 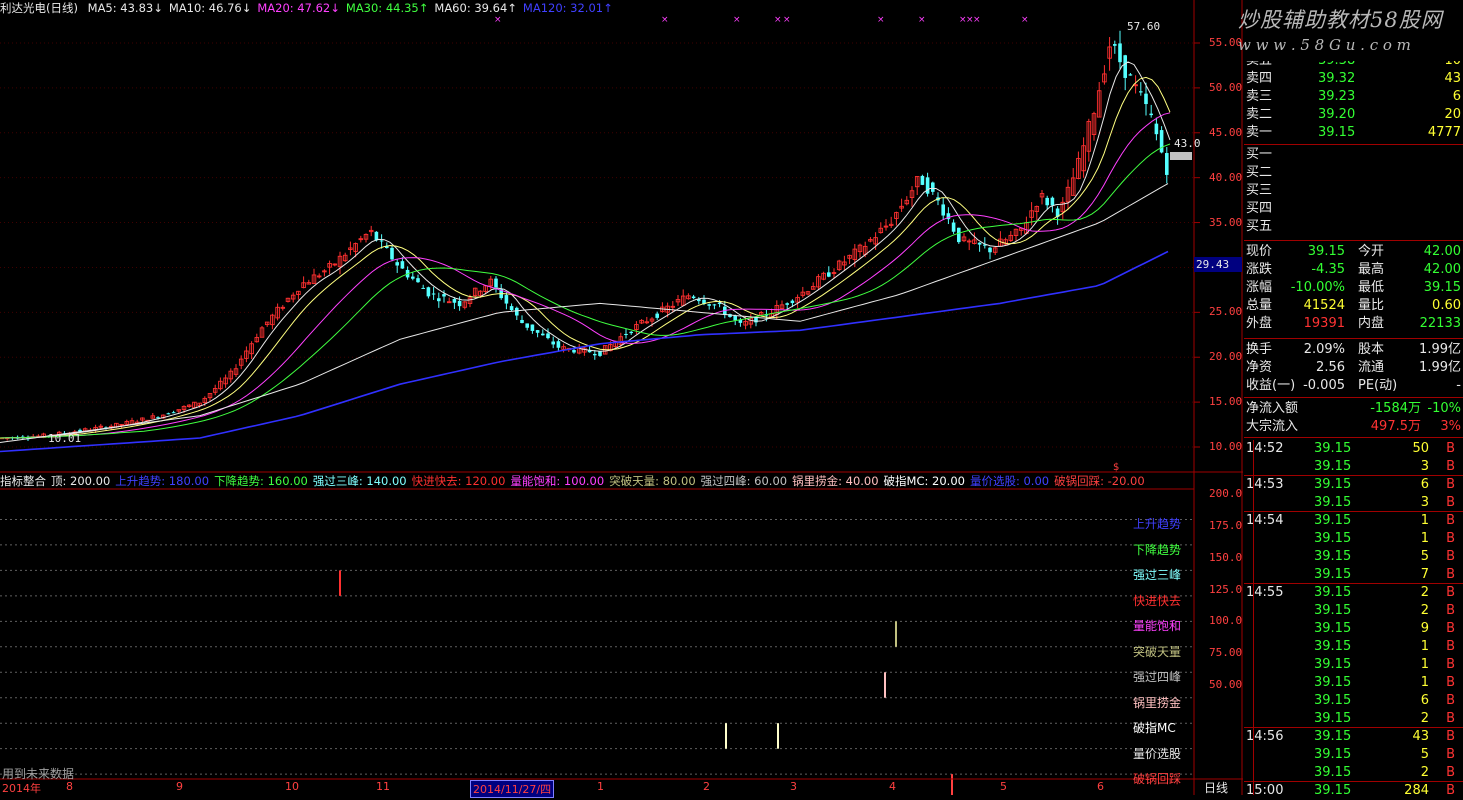 What do you see at coordinates (924, 481) in the screenshot?
I see `indicator-legend-10: 破指MC: 20.00` at bounding box center [924, 481].